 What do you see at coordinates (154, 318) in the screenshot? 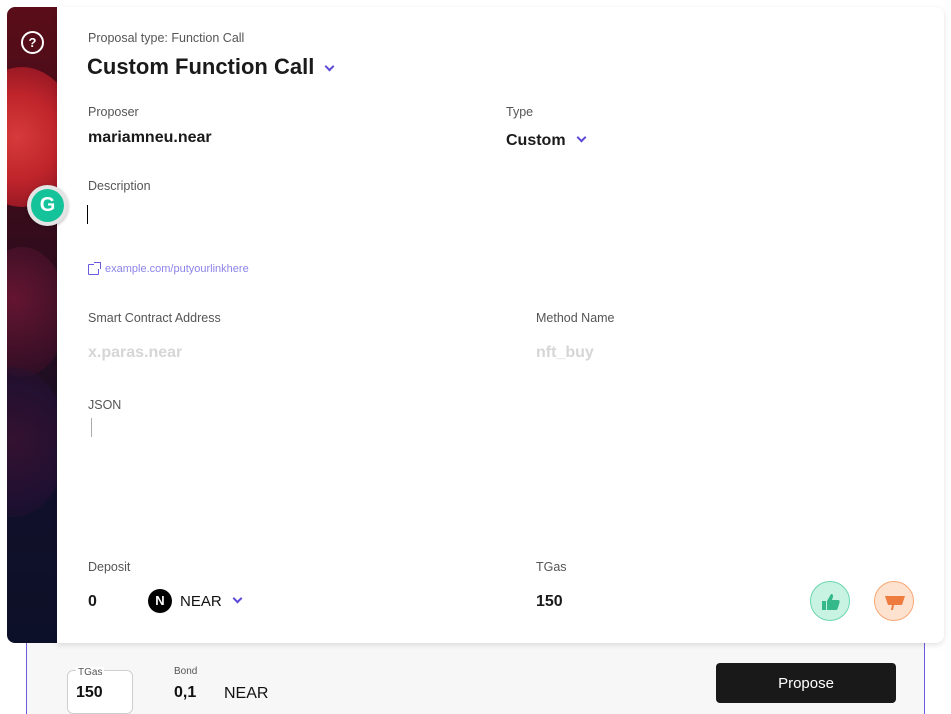
I see `contract-label: Smart Contract Address` at bounding box center [154, 318].